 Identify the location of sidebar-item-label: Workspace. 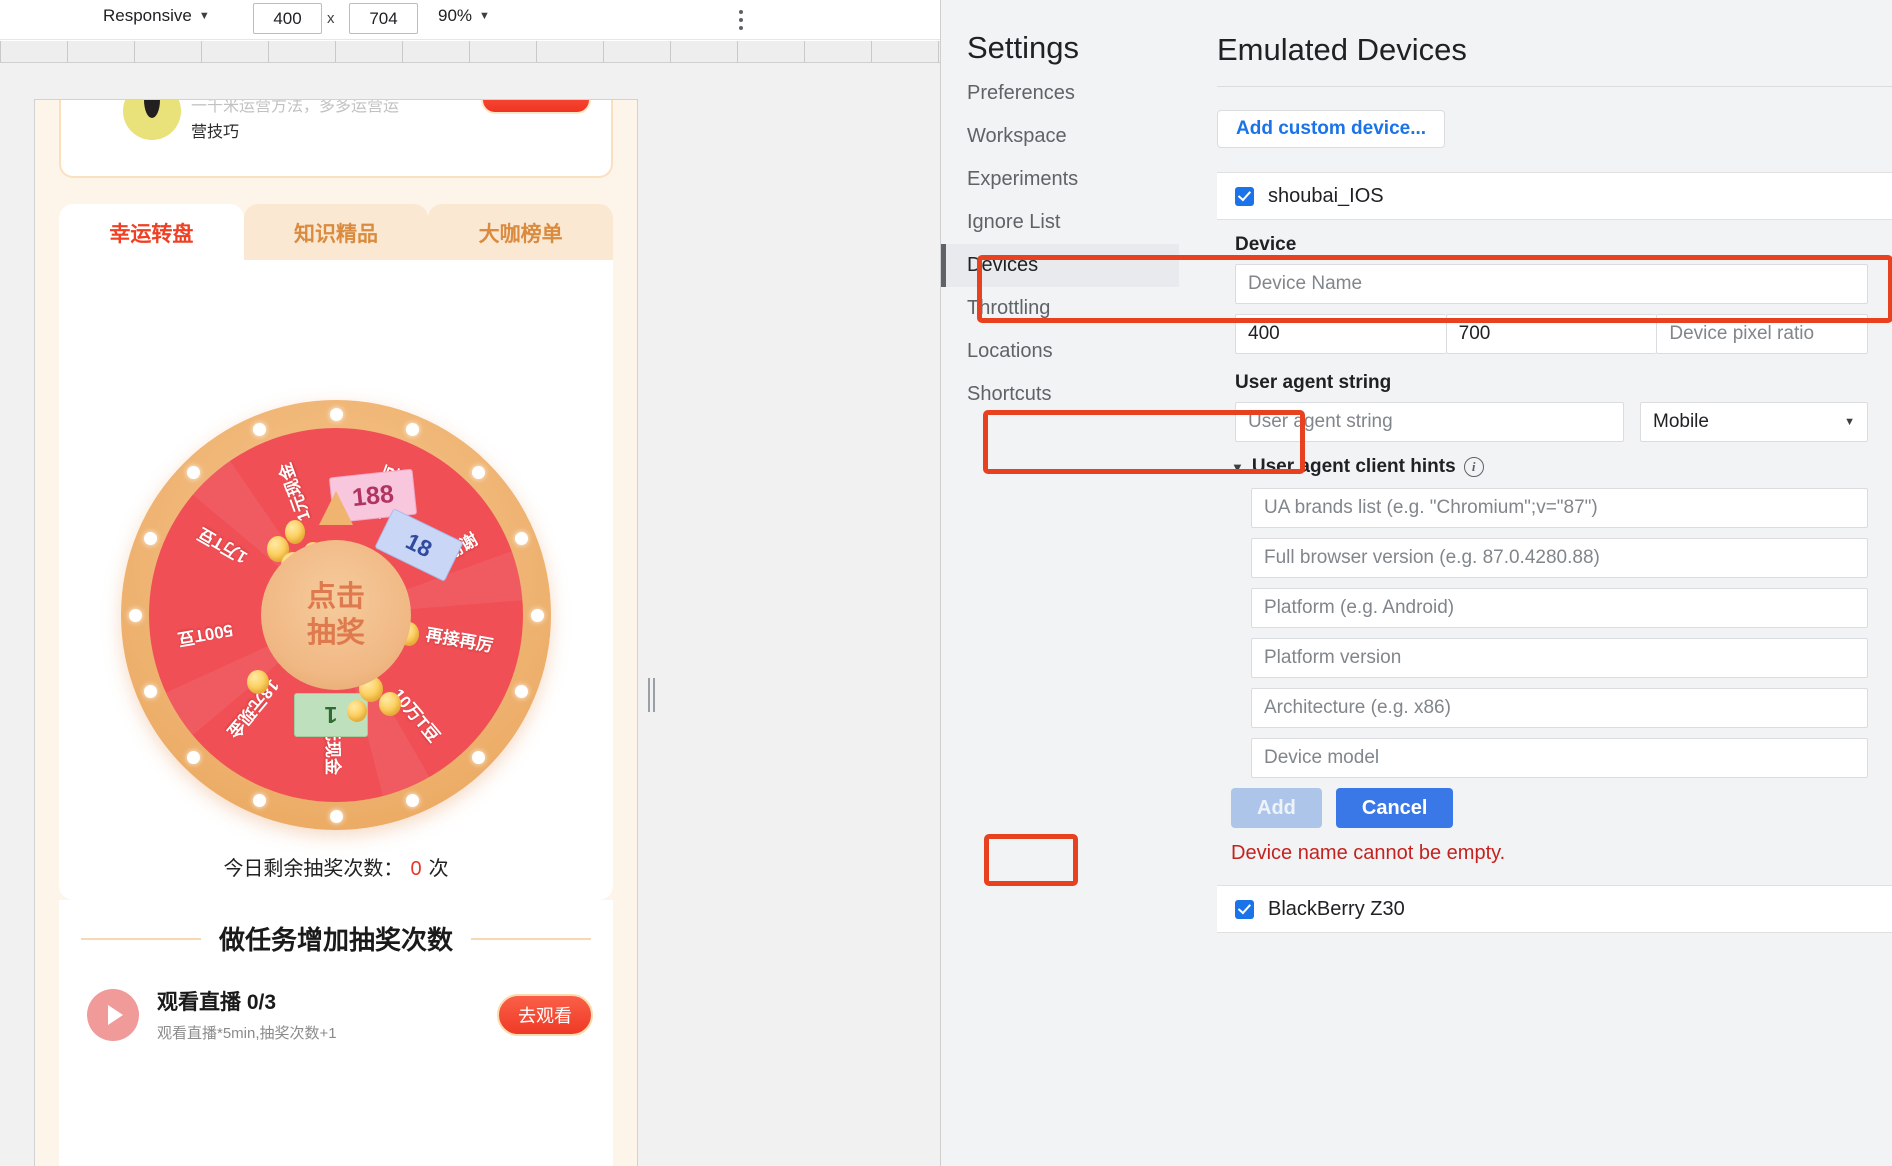
(1017, 136).